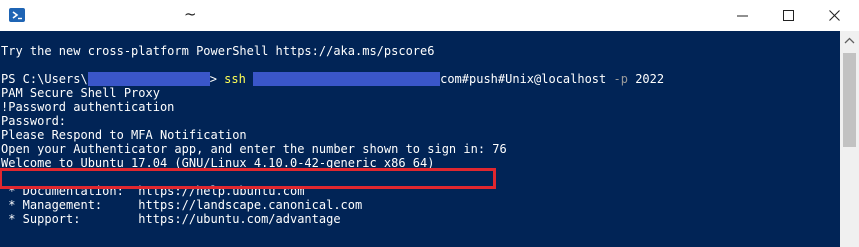 This screenshot has height=247, width=859. What do you see at coordinates (429, 15) in the screenshot?
I see `title-bar: ~` at bounding box center [429, 15].